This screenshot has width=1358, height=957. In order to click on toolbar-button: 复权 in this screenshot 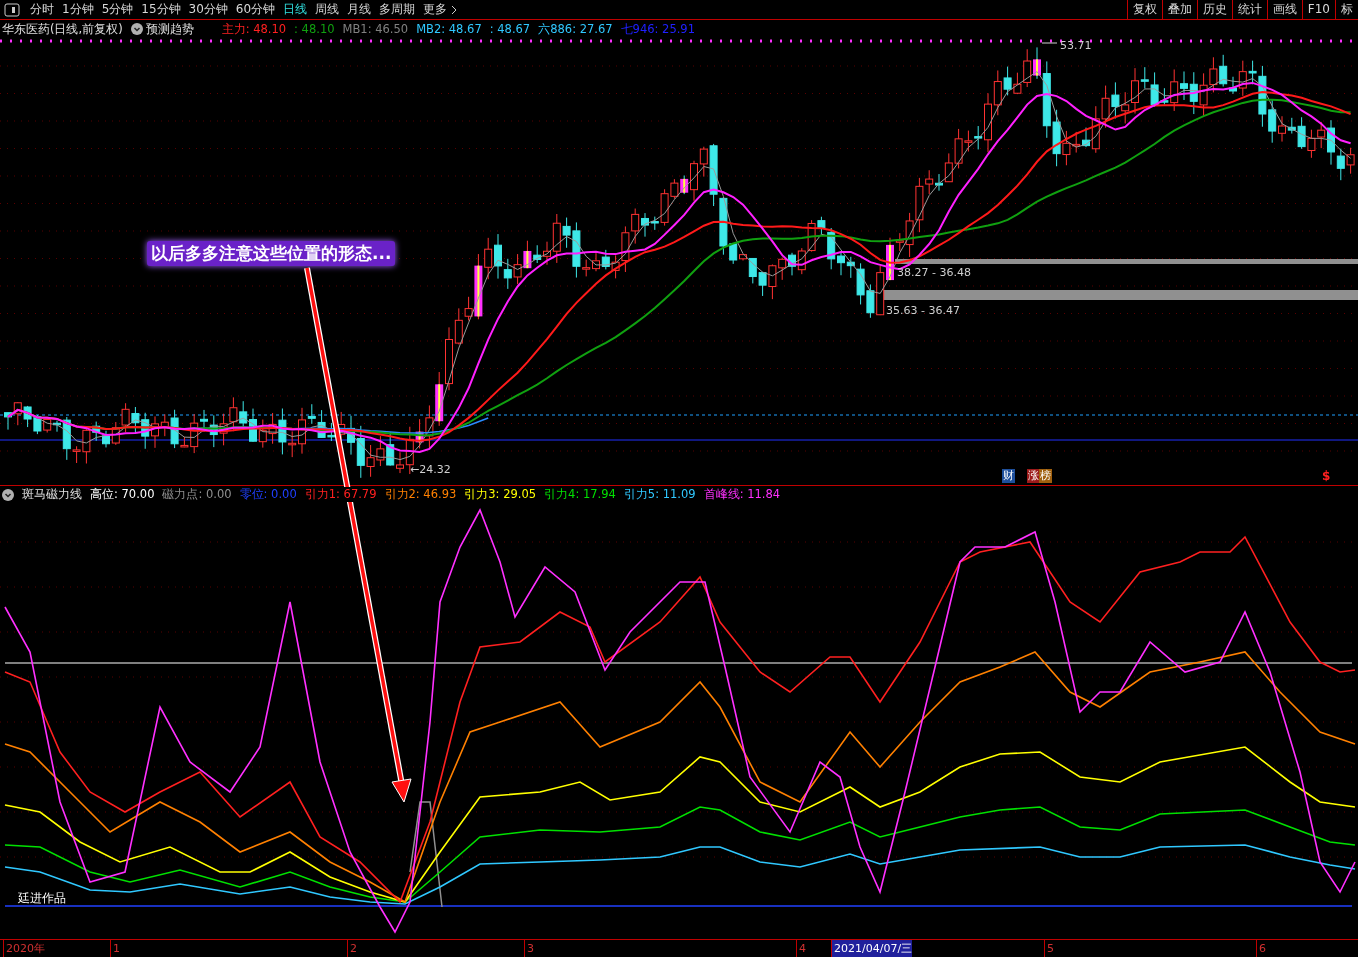, I will do `click(1144, 9)`.